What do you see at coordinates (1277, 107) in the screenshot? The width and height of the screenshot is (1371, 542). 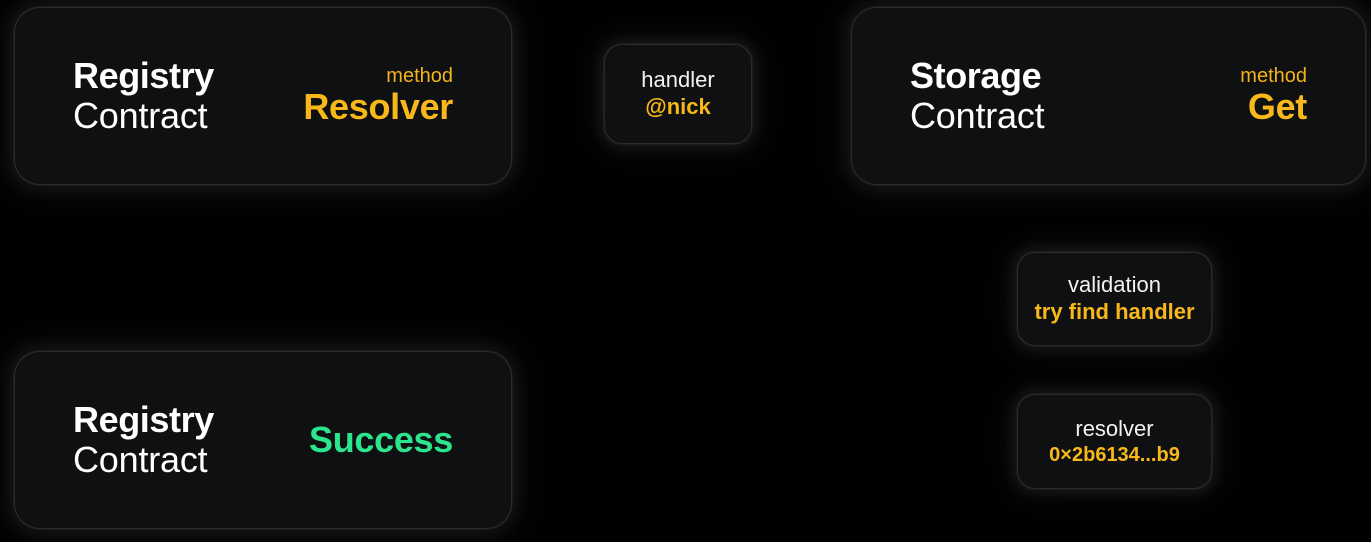 I see `storage-meta-value: Get` at bounding box center [1277, 107].